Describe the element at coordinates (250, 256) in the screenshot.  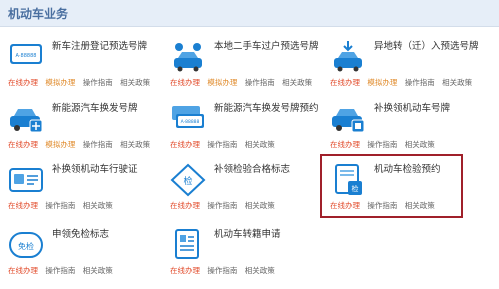
I see `service-card-vehicle-transfer: 机动车转籍申请 在线办理 操作指南 相关政策` at that location.